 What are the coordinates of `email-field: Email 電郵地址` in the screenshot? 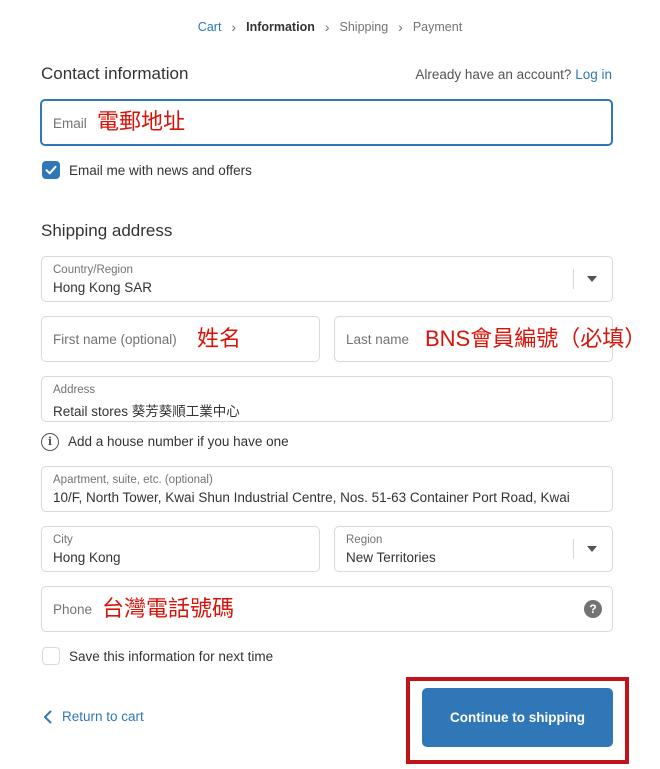 It's located at (326, 122).